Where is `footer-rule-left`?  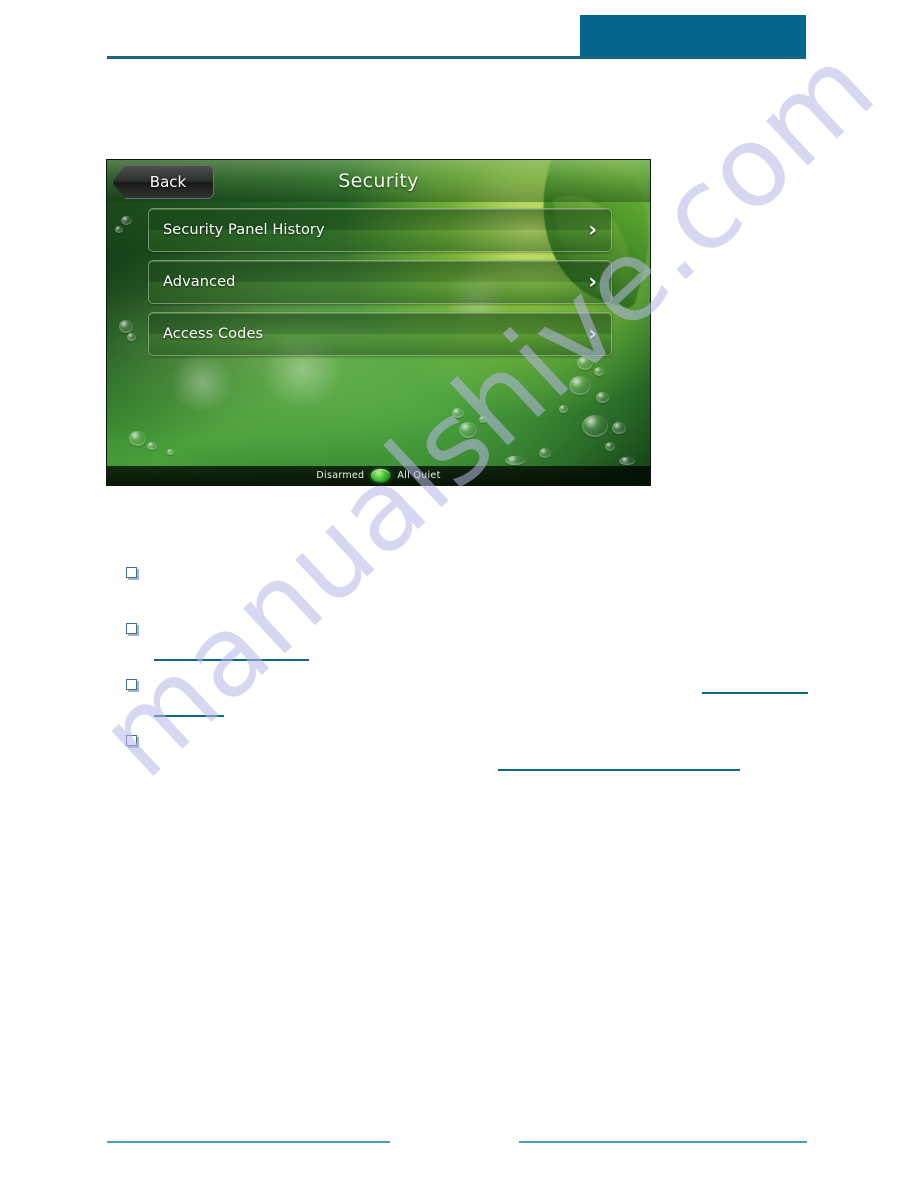 footer-rule-left is located at coordinates (248, 1142).